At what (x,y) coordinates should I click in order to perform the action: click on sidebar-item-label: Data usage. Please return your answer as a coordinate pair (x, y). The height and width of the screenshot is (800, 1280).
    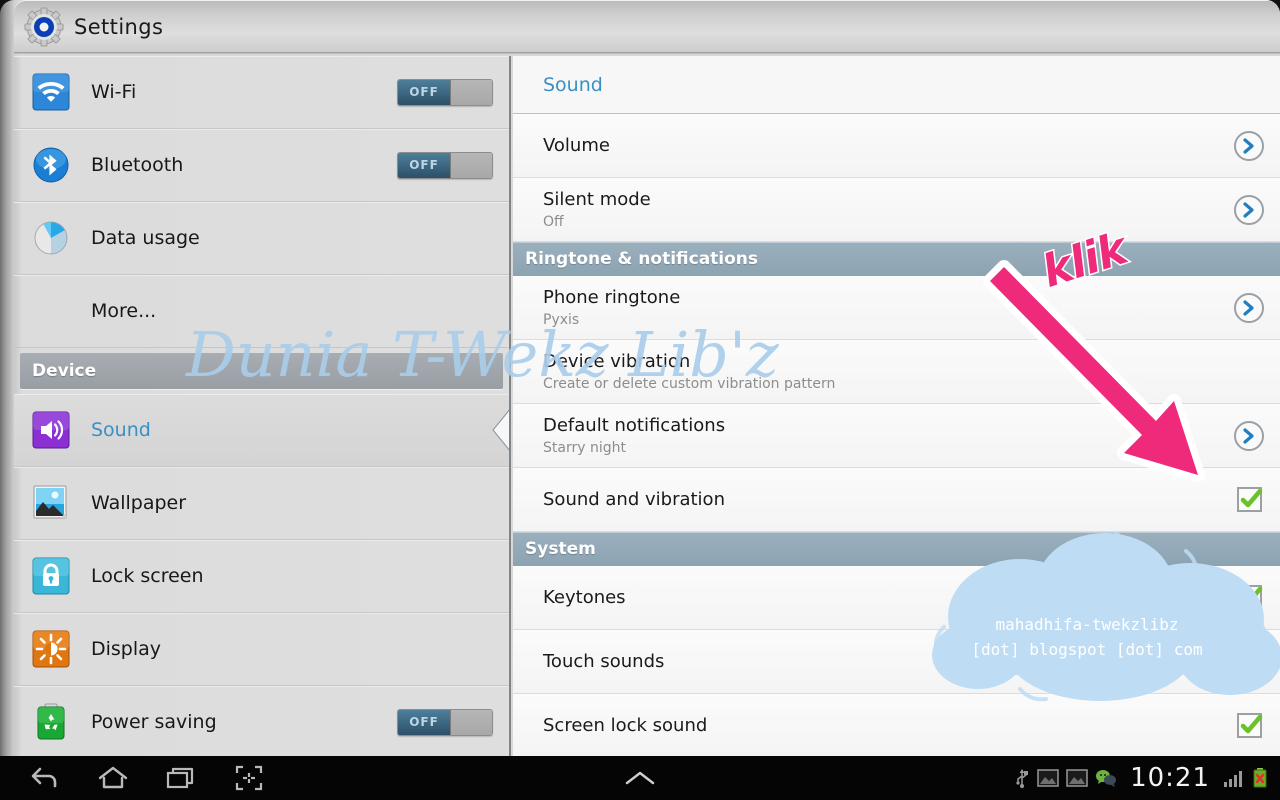
    Looking at the image, I should click on (145, 238).